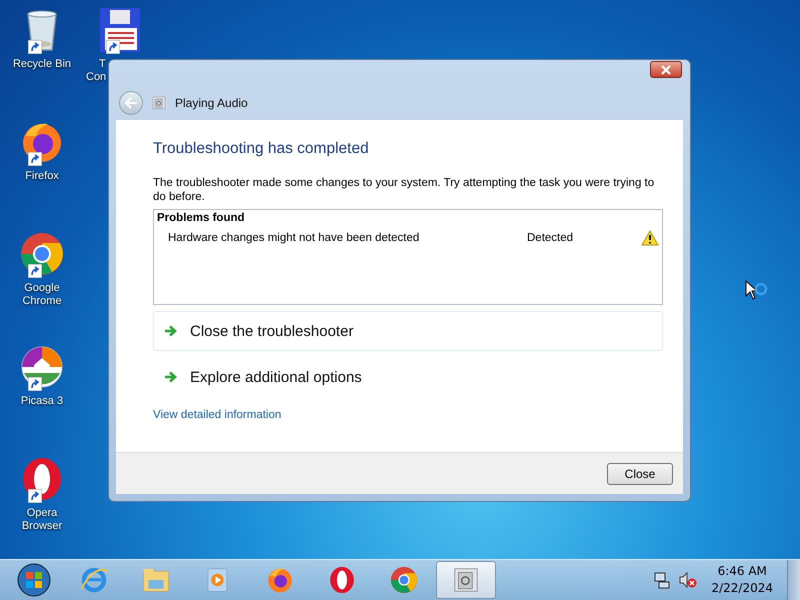  What do you see at coordinates (742, 588) in the screenshot?
I see `clock-date: 2/22/2024` at bounding box center [742, 588].